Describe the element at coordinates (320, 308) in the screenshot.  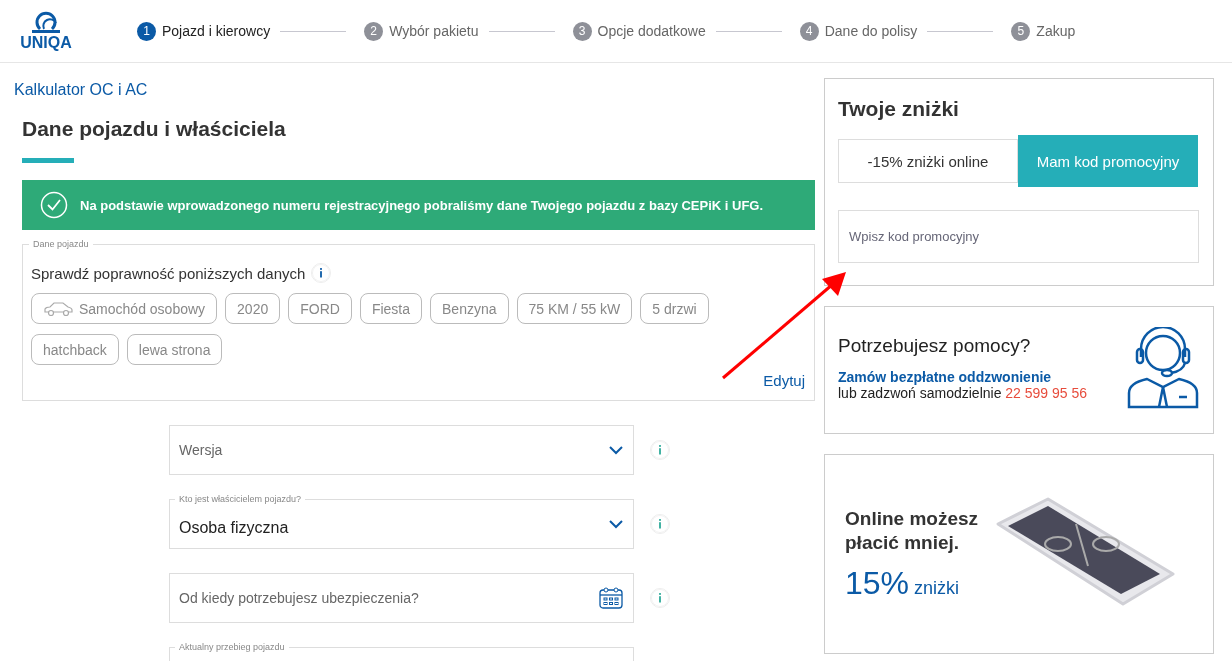
I see `vehicle-tag: FORD` at that location.